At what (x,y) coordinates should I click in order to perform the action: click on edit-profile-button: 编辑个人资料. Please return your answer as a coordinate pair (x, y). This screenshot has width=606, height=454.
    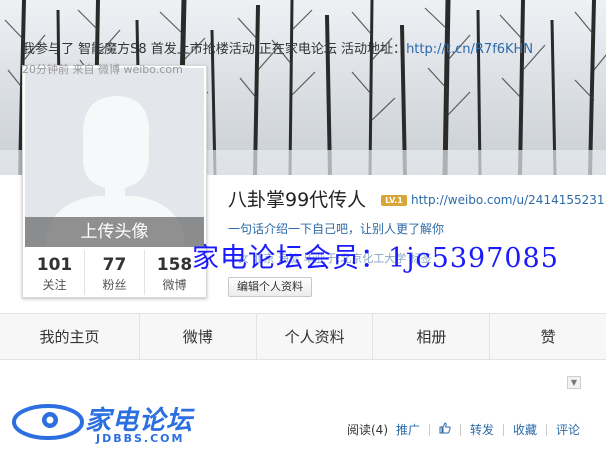
    Looking at the image, I should click on (270, 287).